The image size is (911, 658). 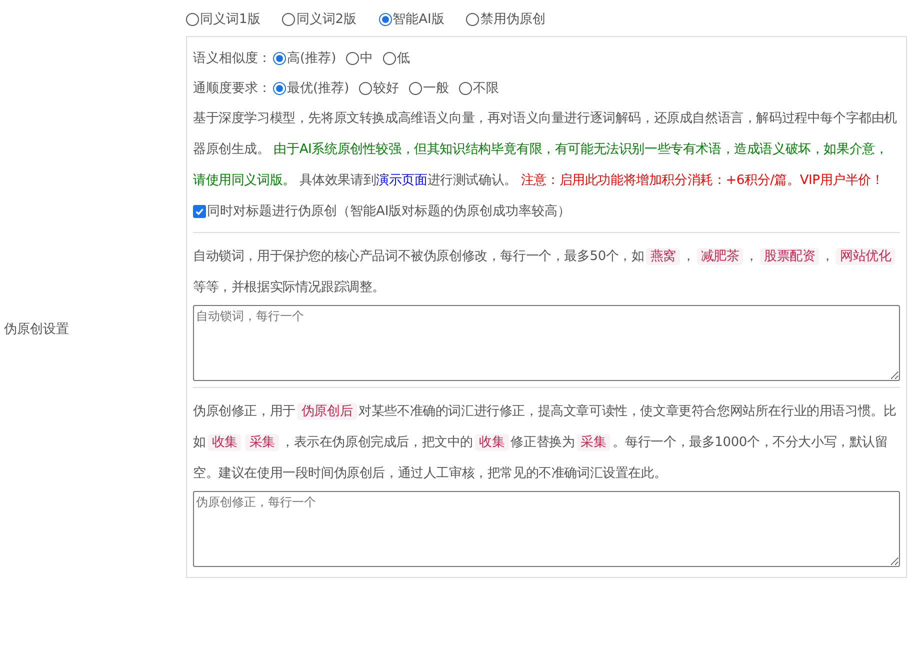 What do you see at coordinates (232, 58) in the screenshot?
I see `setting-label: 语义相似度：` at bounding box center [232, 58].